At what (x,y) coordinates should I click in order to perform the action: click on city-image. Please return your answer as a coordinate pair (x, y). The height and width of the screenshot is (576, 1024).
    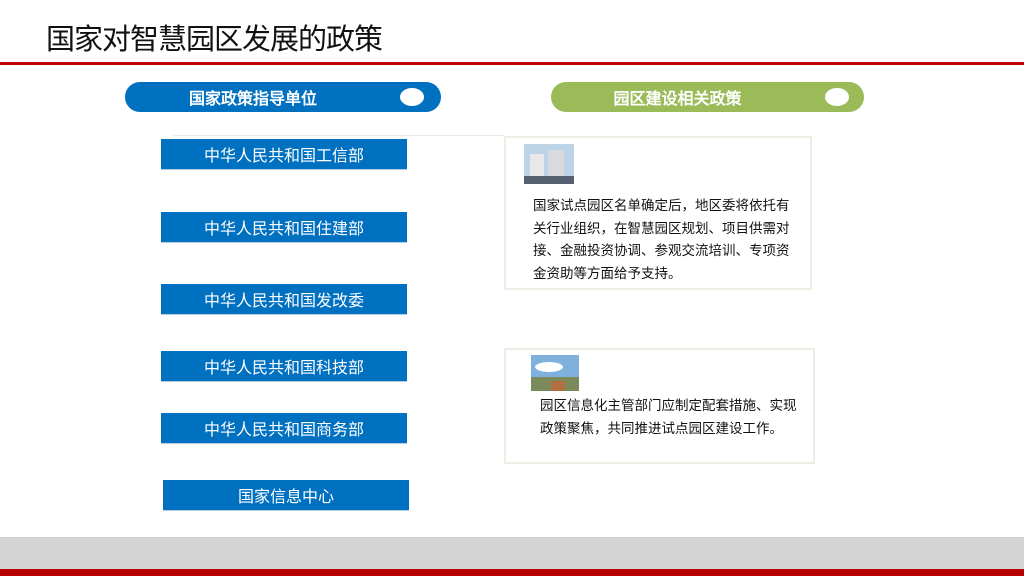
    Looking at the image, I should click on (555, 373).